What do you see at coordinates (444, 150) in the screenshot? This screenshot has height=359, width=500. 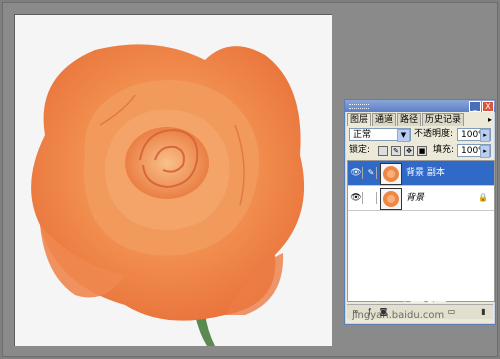 I see `fill-label: 填充:` at bounding box center [444, 150].